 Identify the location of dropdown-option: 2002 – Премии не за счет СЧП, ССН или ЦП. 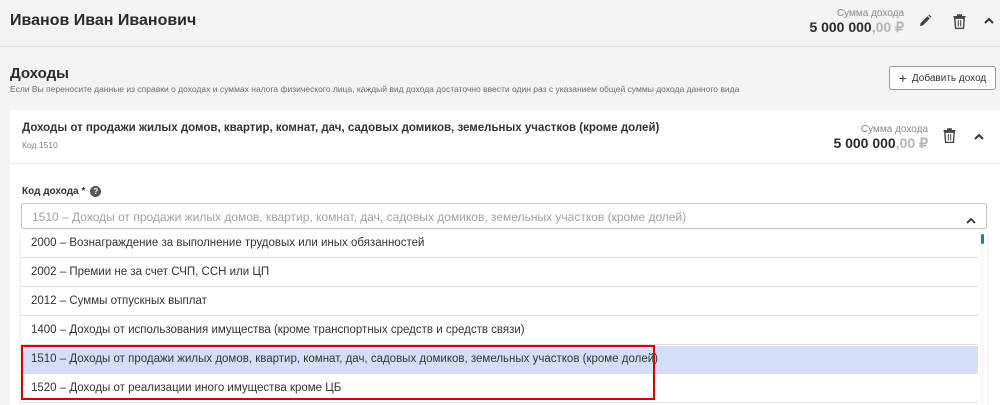
(499, 273).